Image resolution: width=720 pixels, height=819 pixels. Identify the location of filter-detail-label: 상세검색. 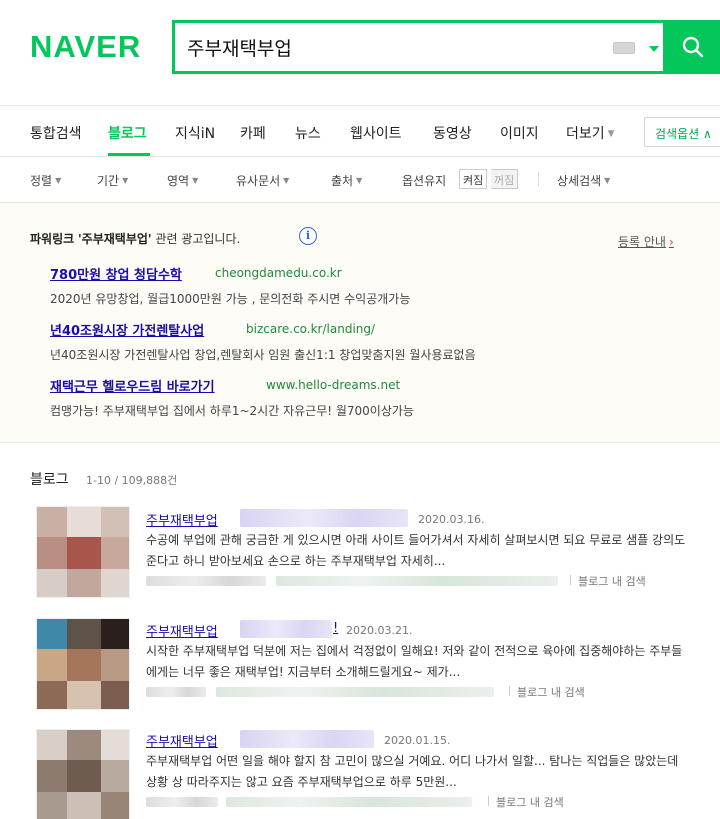
(579, 181).